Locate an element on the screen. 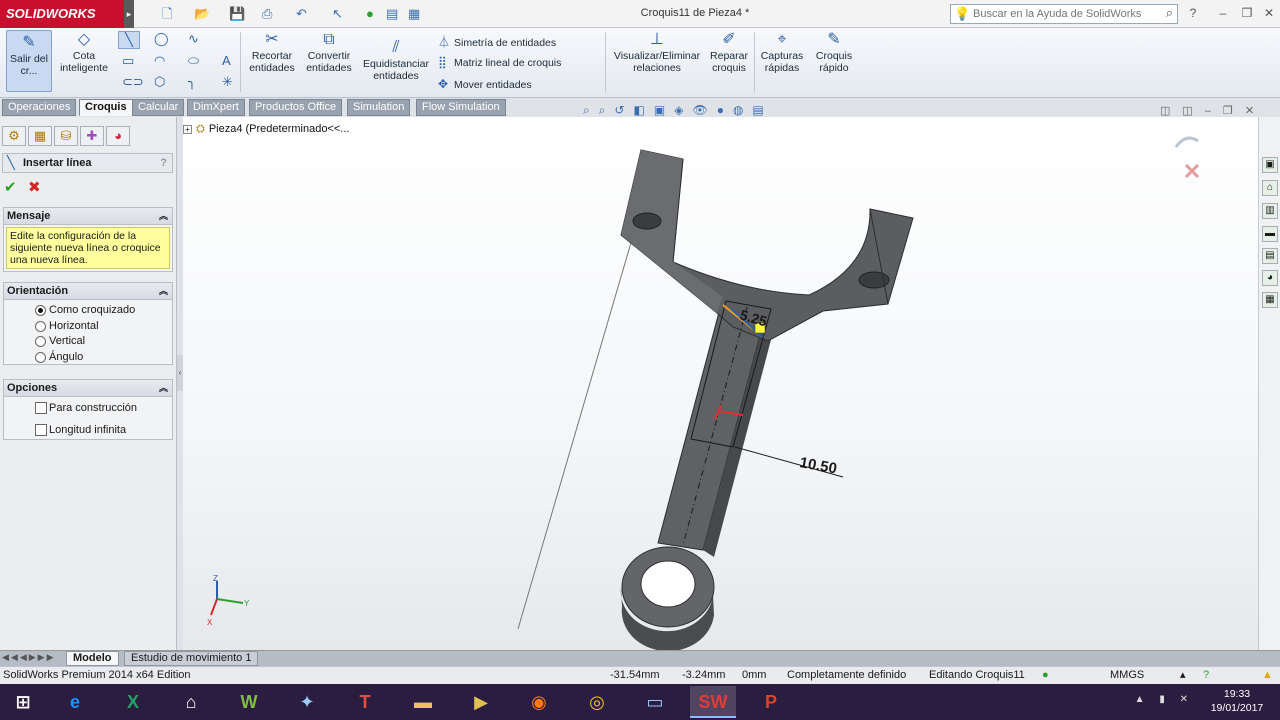  rebuild-status-icon: ● is located at coordinates (1045, 675).